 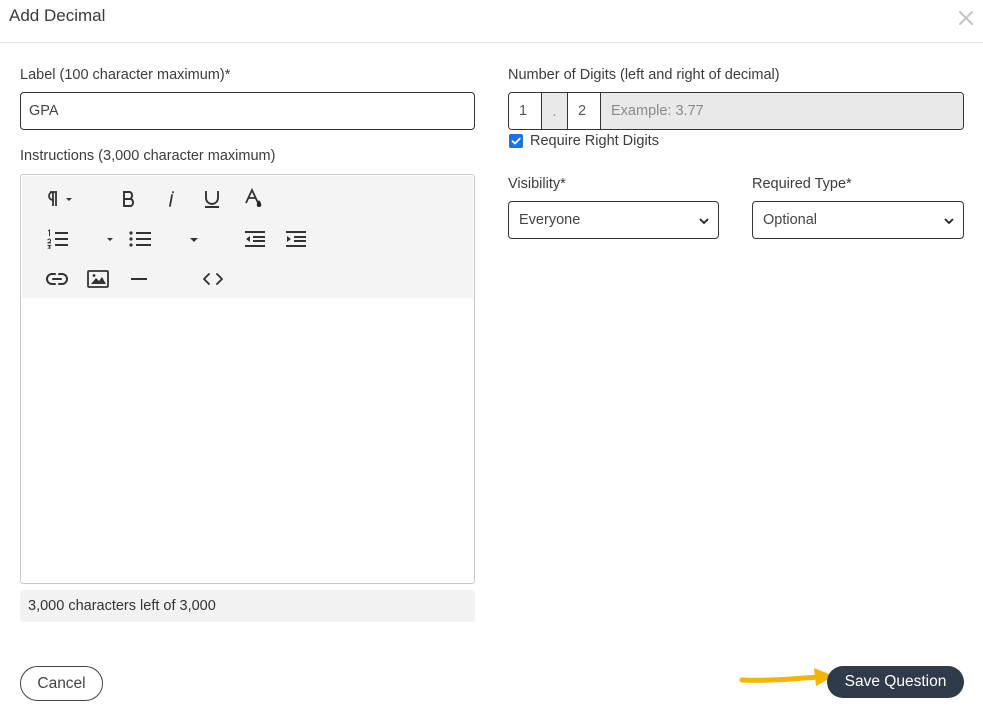 I want to click on left-digits-input, so click(x=525, y=111).